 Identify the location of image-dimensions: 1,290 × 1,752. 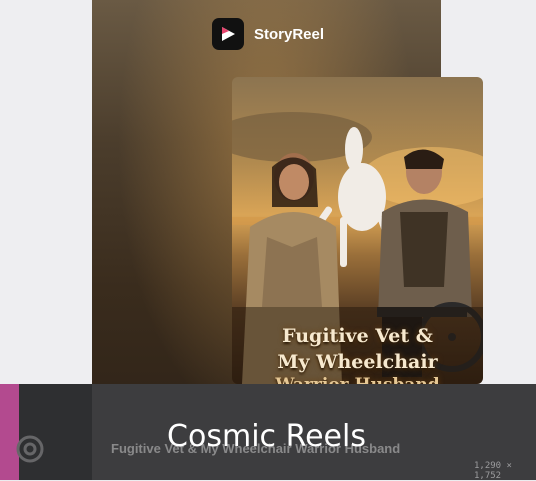
(493, 471).